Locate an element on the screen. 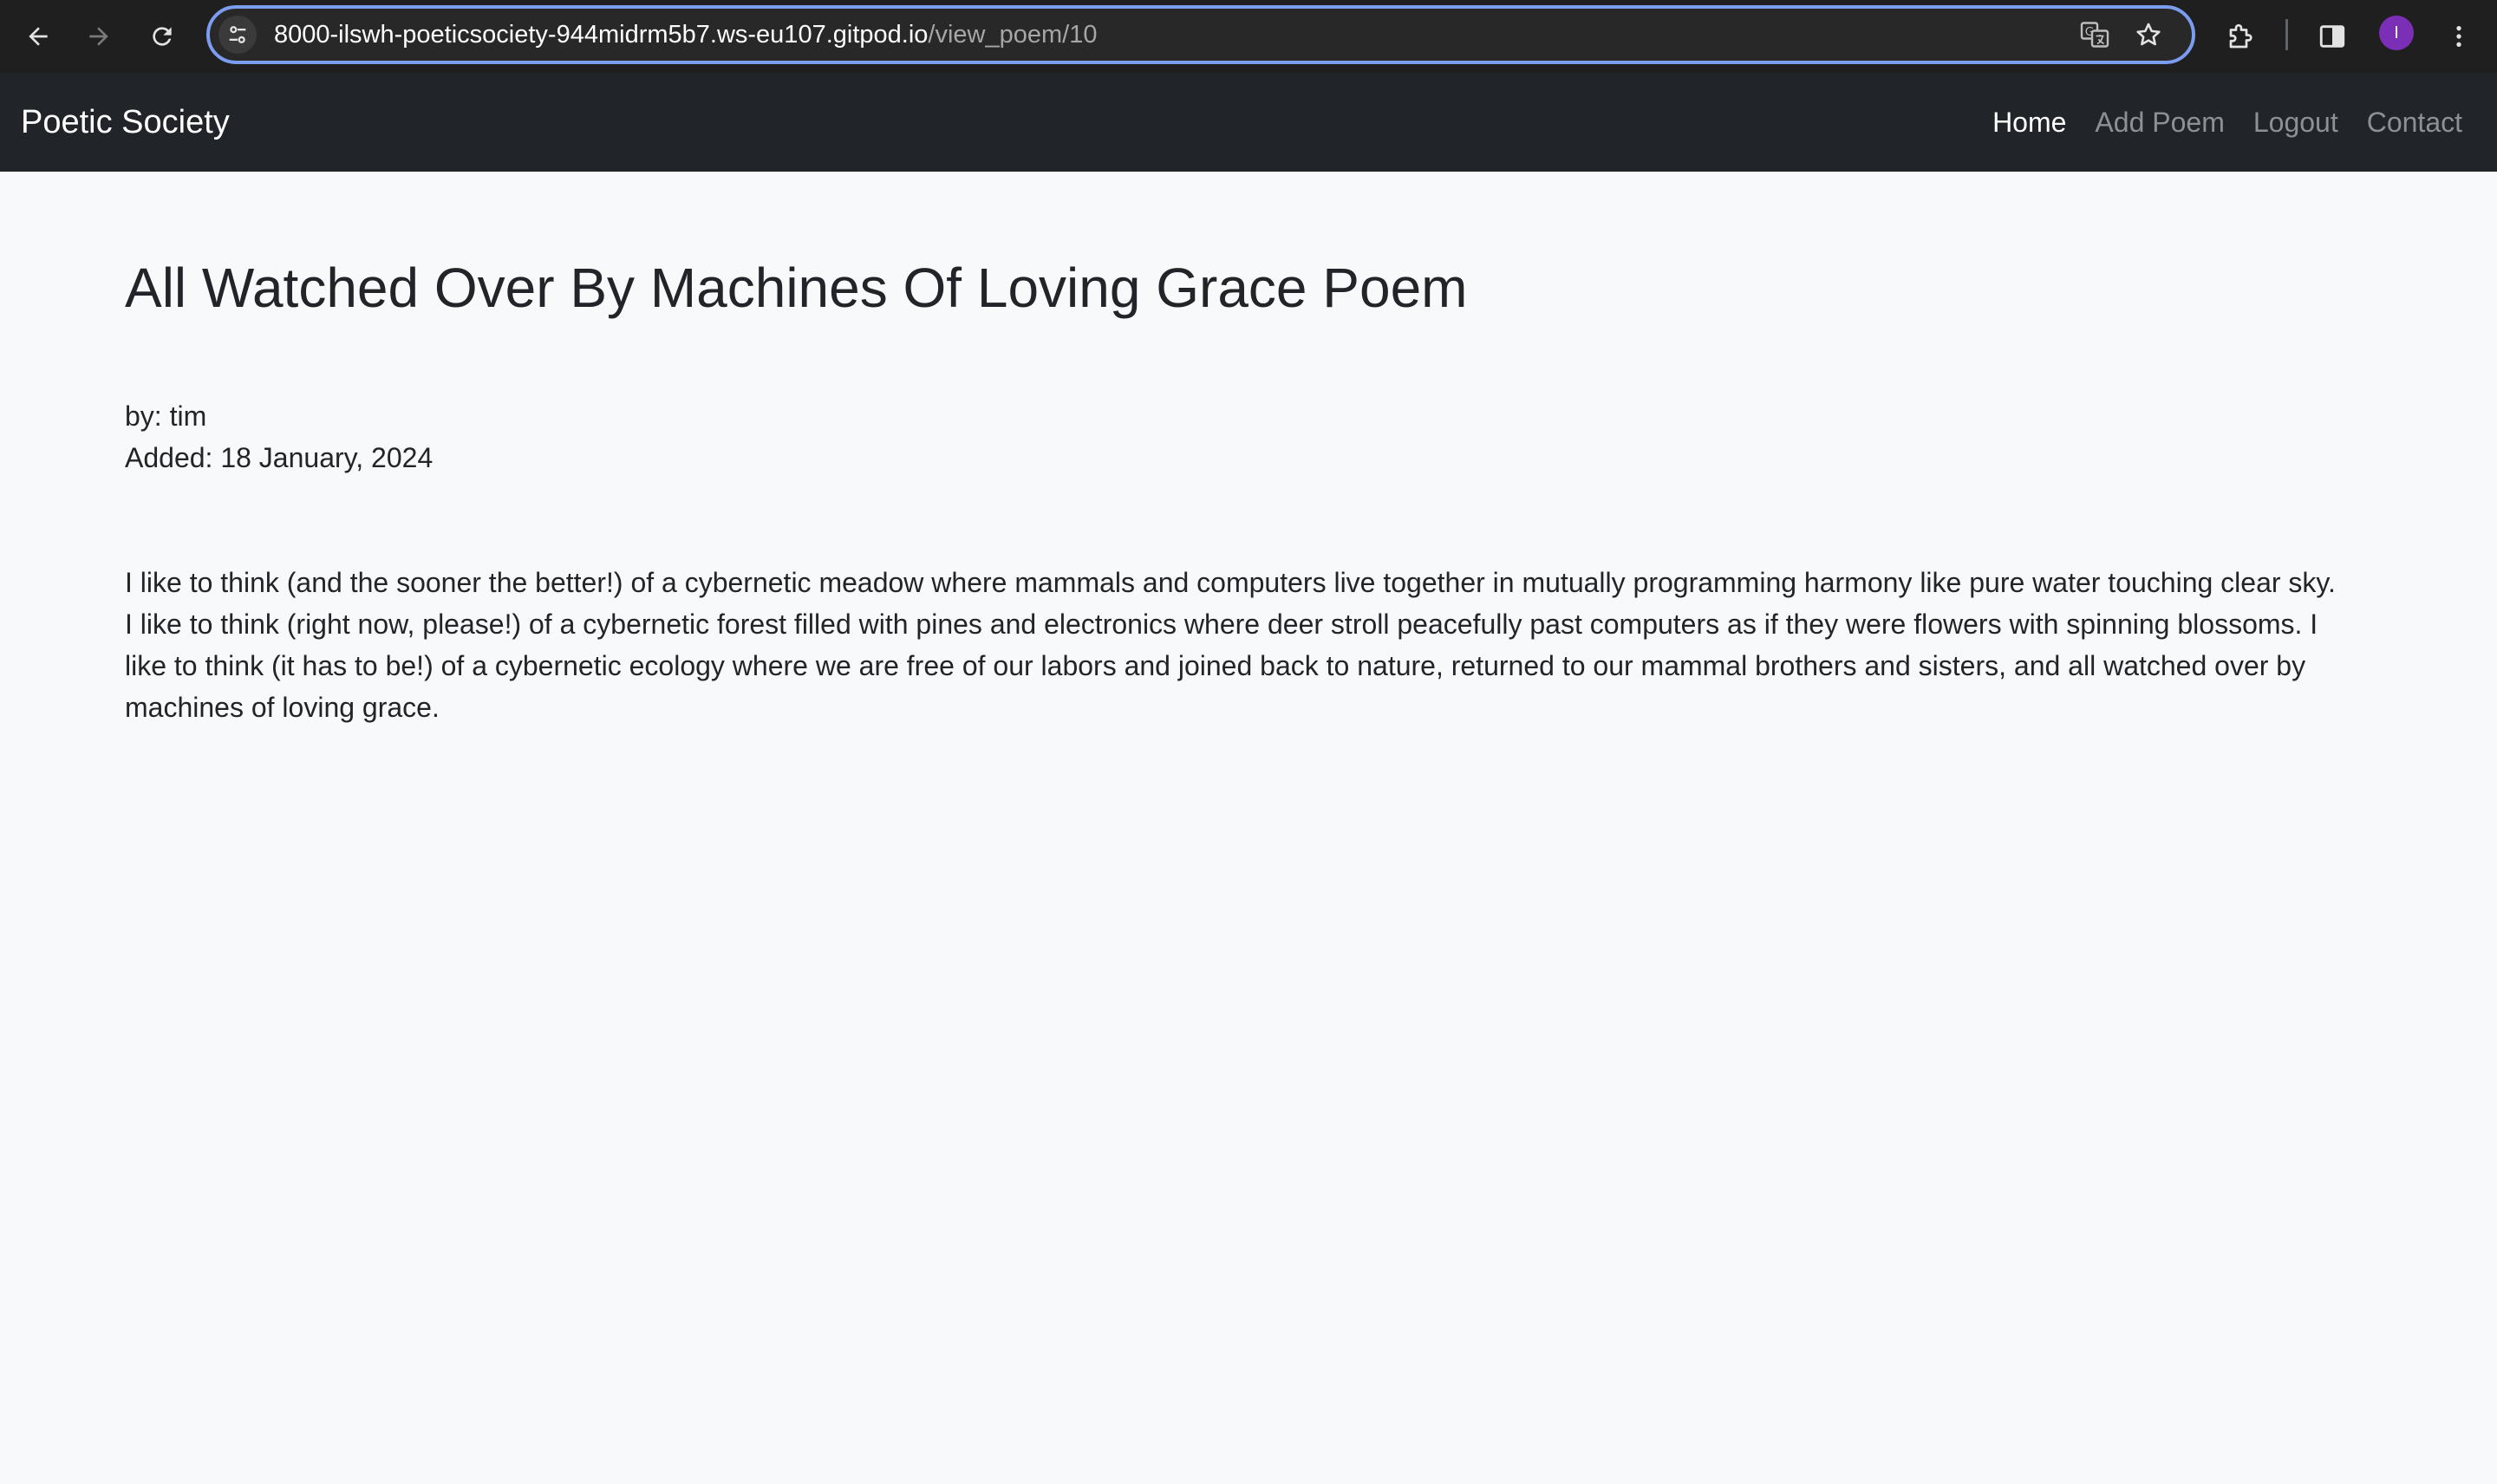  nav-links: Home Add Poem Logout Contact is located at coordinates (2213, 122).